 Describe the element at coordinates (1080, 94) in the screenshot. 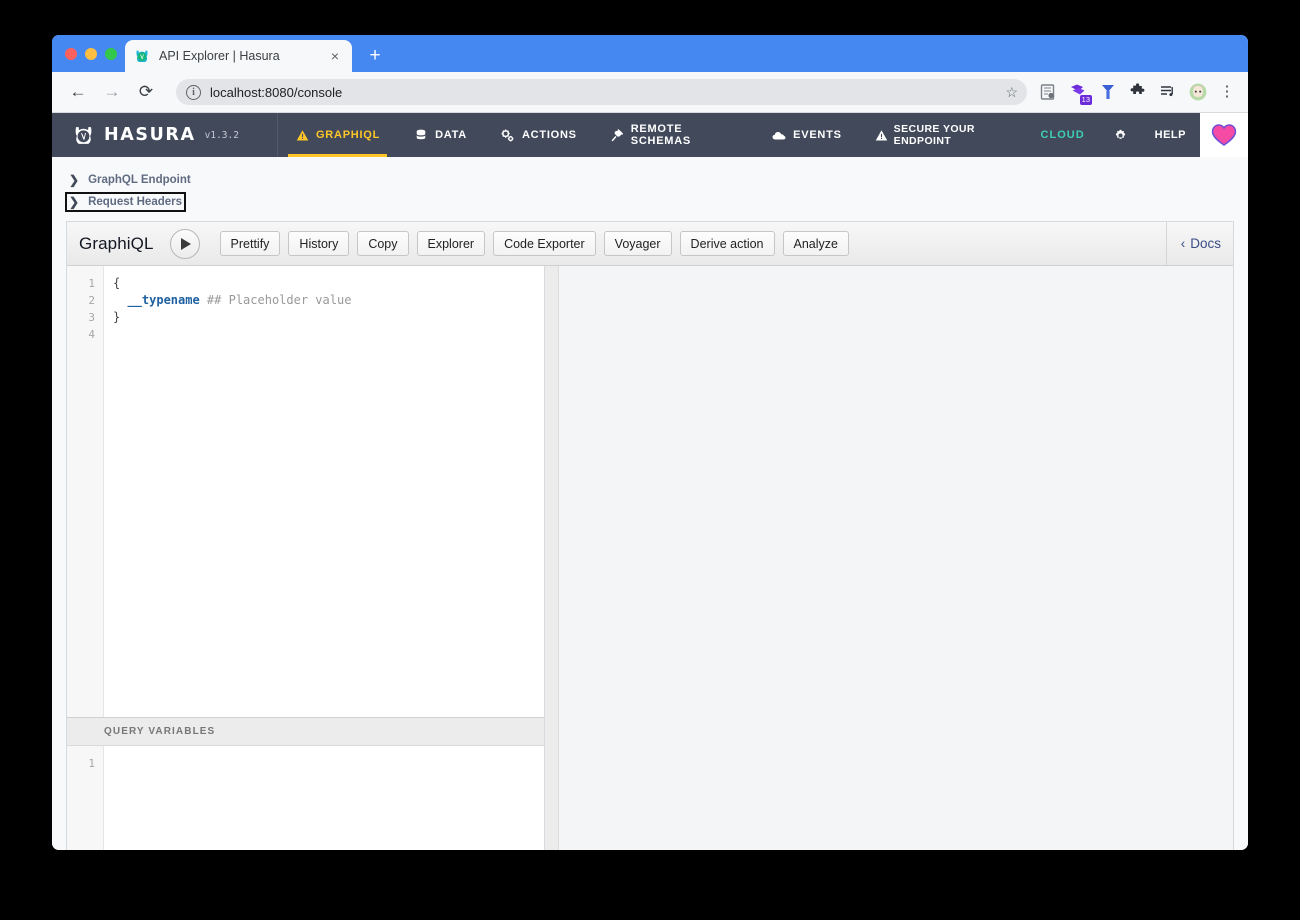

I see `pocket-icon: 13` at that location.